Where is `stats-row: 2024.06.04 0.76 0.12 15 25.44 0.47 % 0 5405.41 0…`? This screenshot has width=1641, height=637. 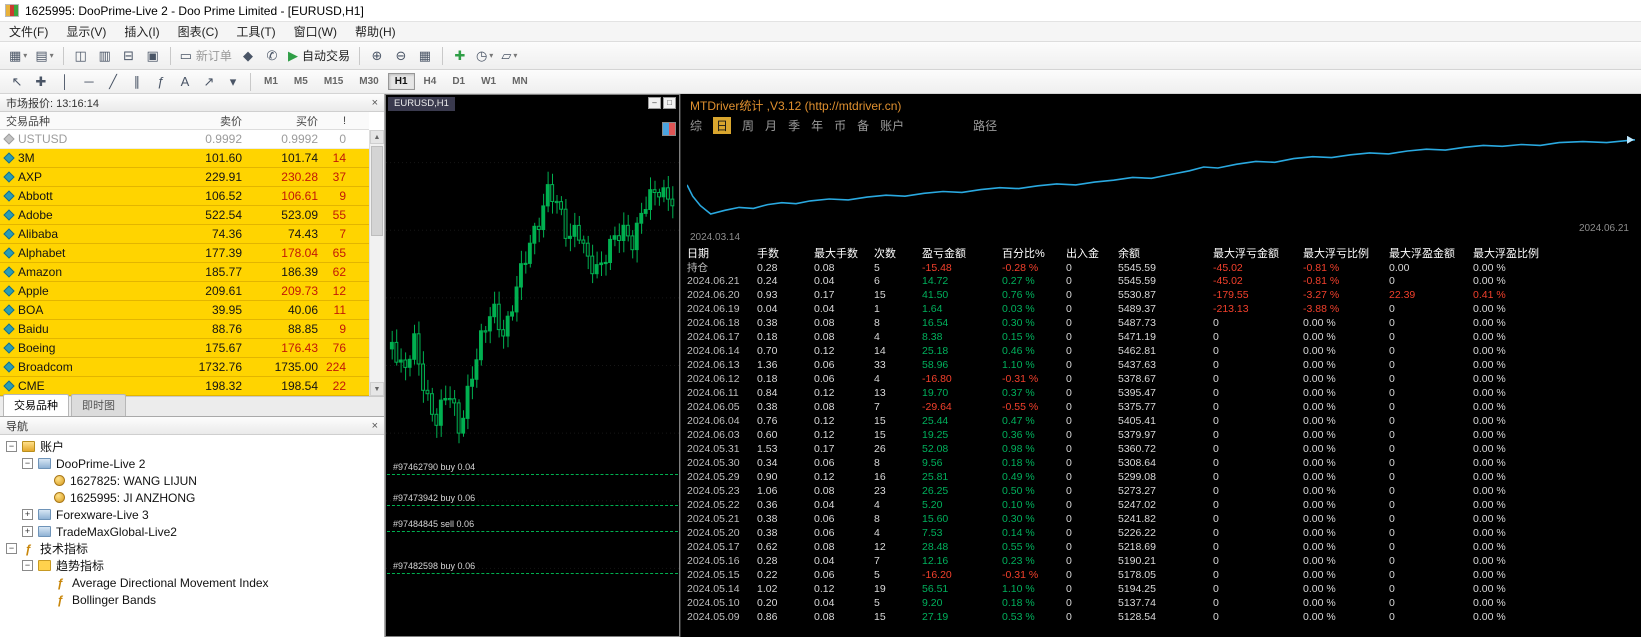 stats-row: 2024.06.04 0.76 0.12 15 25.44 0.47 % 0 5405.41 0… is located at coordinates (1163, 421).